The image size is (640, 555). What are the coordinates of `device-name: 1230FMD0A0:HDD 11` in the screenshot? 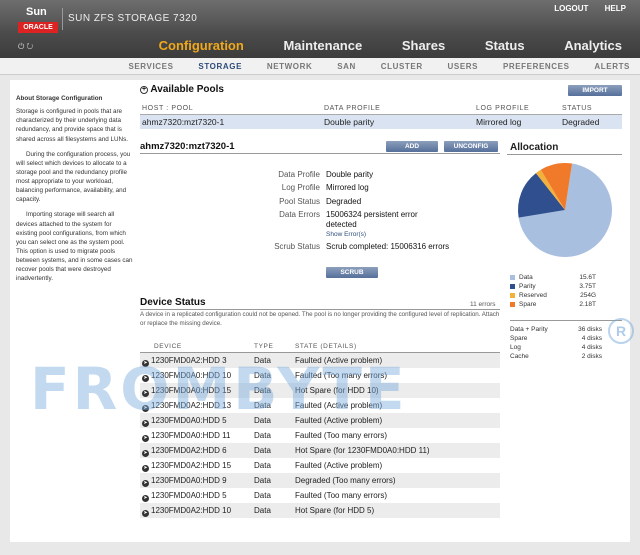 It's located at (191, 435).